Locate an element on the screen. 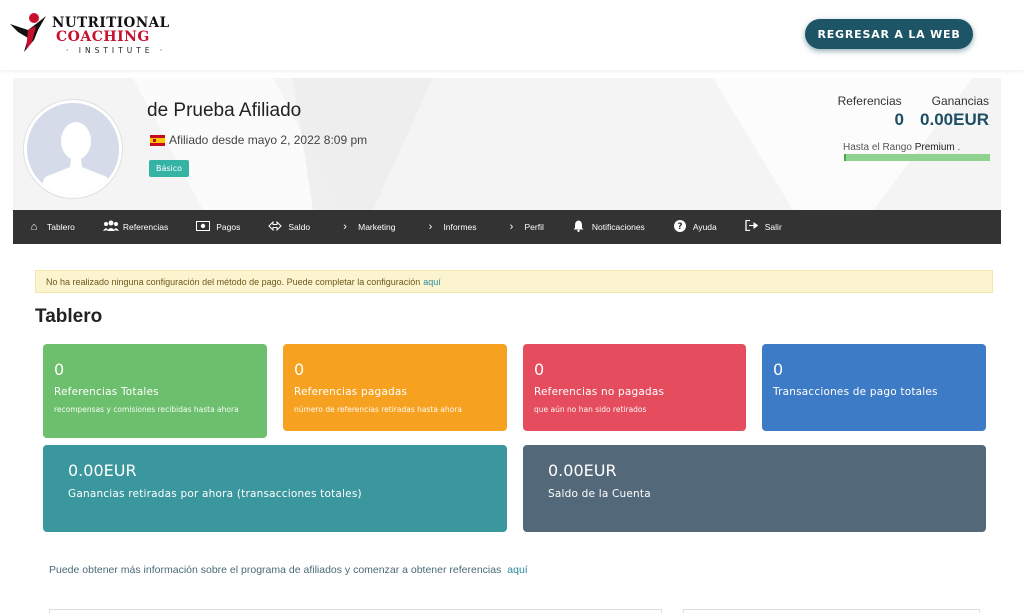  exchange-icon is located at coordinates (275, 227).